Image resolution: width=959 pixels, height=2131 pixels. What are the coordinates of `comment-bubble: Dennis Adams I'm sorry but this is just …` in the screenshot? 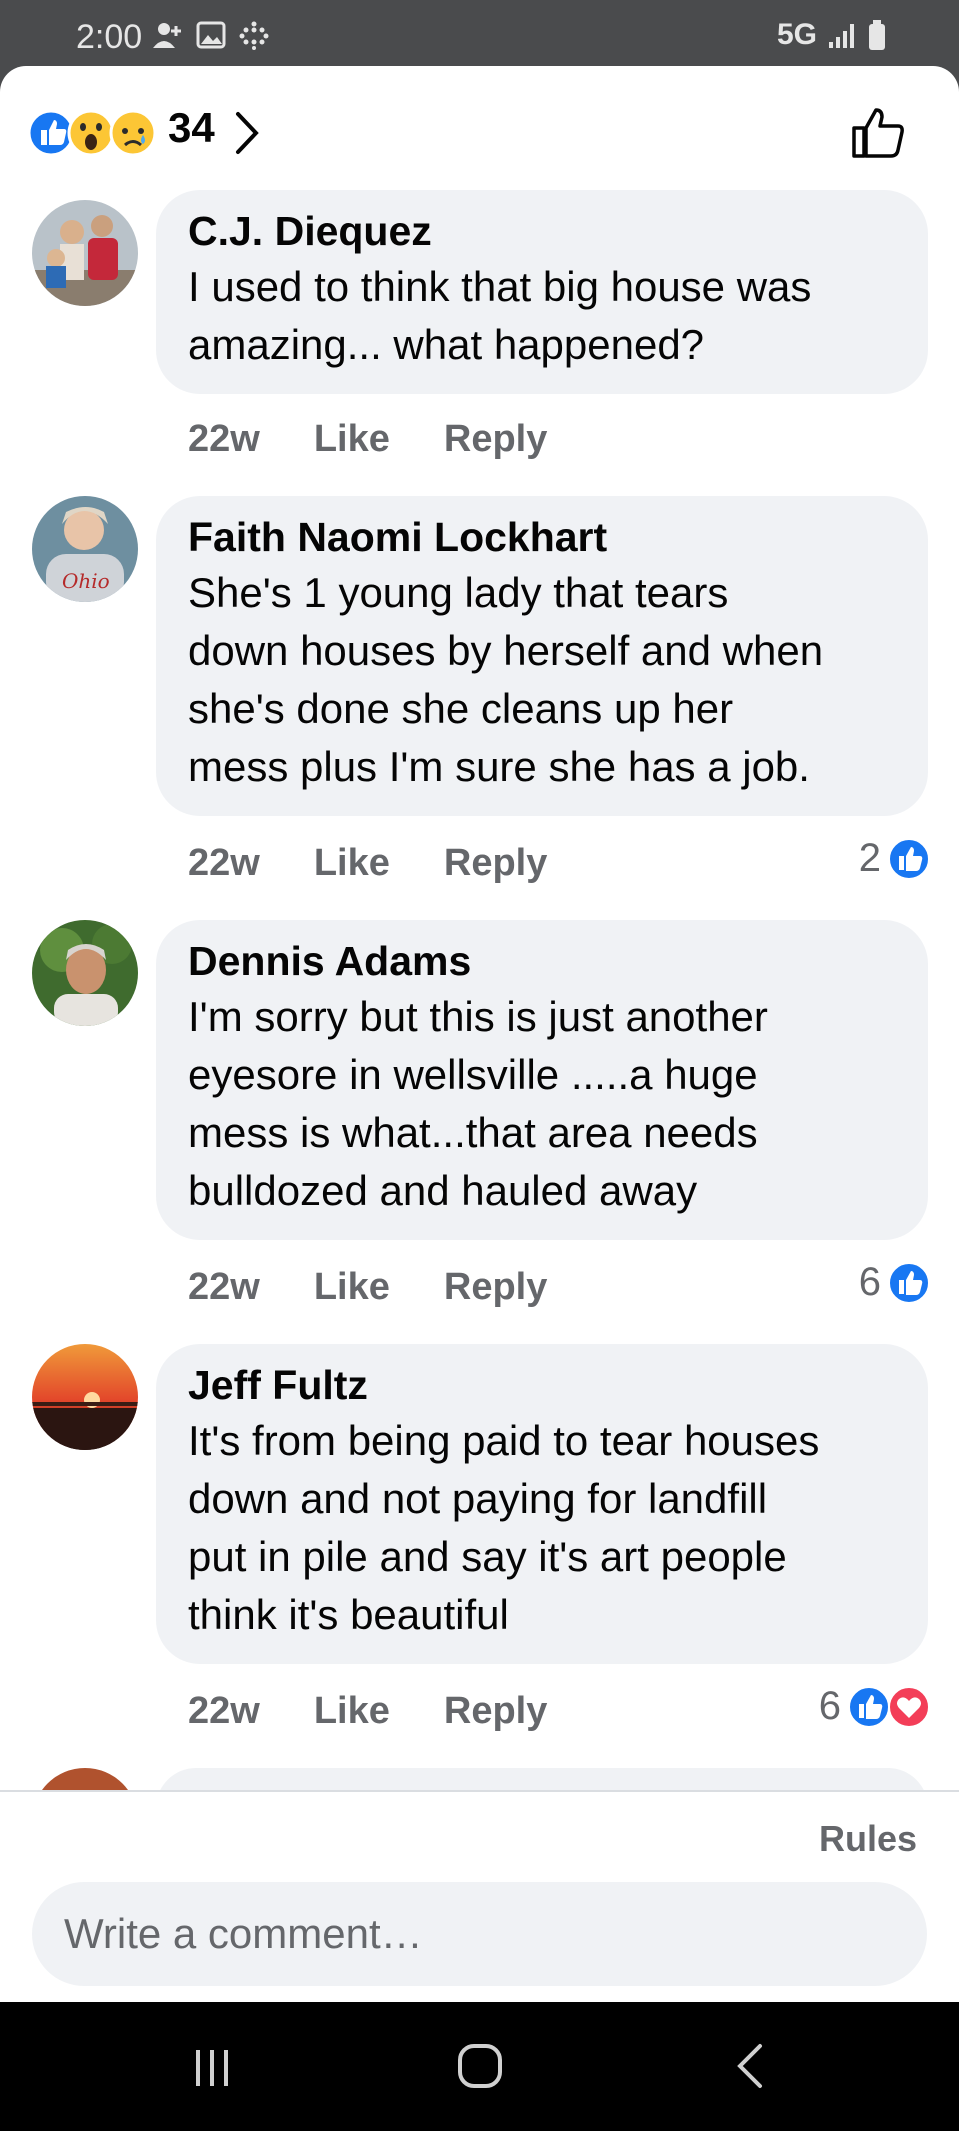 It's located at (542, 1080).